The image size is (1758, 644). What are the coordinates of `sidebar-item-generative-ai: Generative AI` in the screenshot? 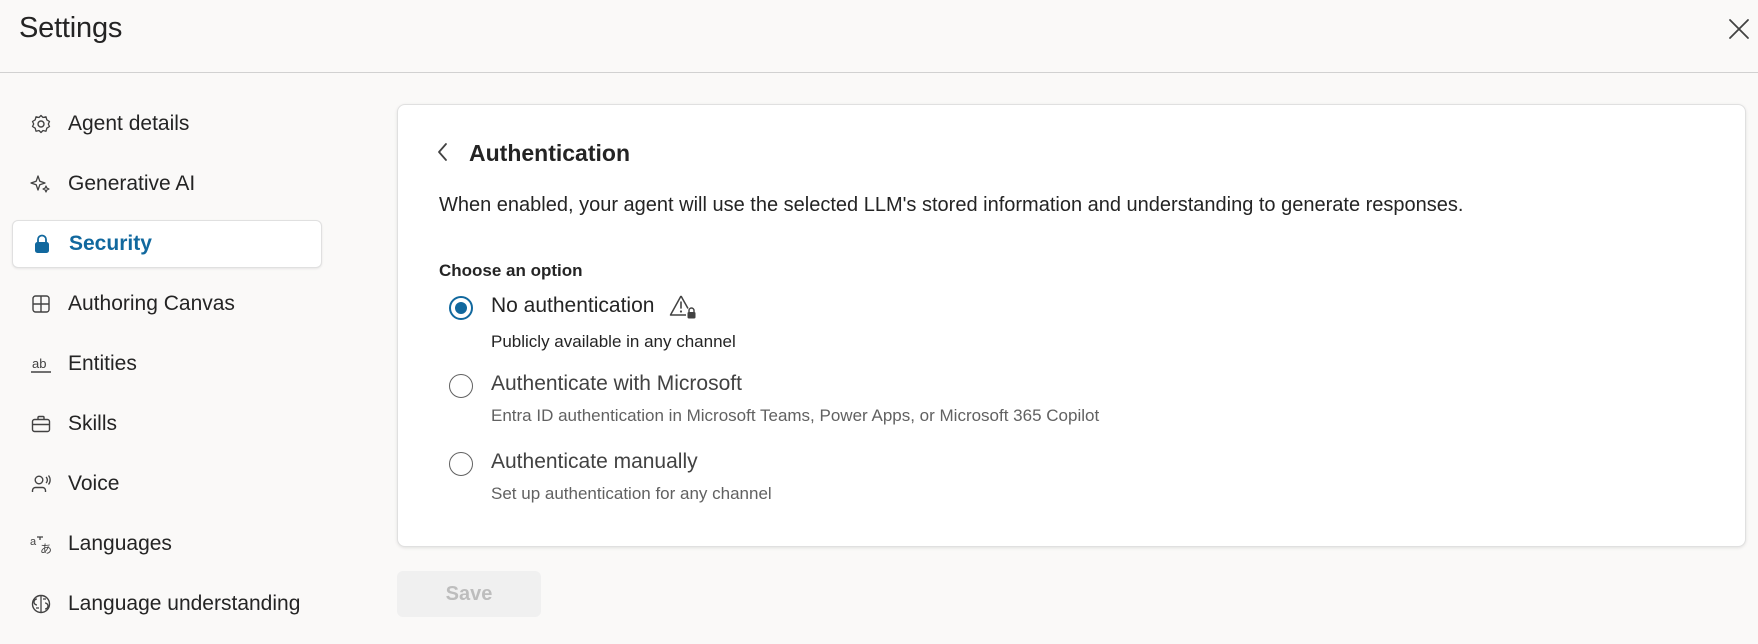 It's located at (167, 184).